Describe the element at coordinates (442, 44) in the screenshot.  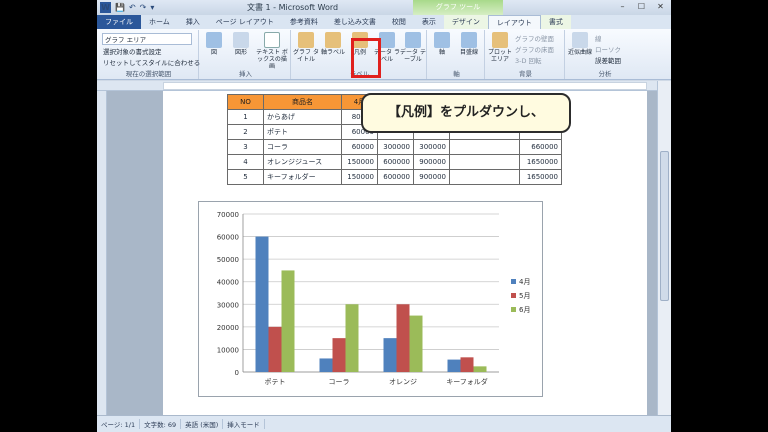
I see `axes-button: 軸` at that location.